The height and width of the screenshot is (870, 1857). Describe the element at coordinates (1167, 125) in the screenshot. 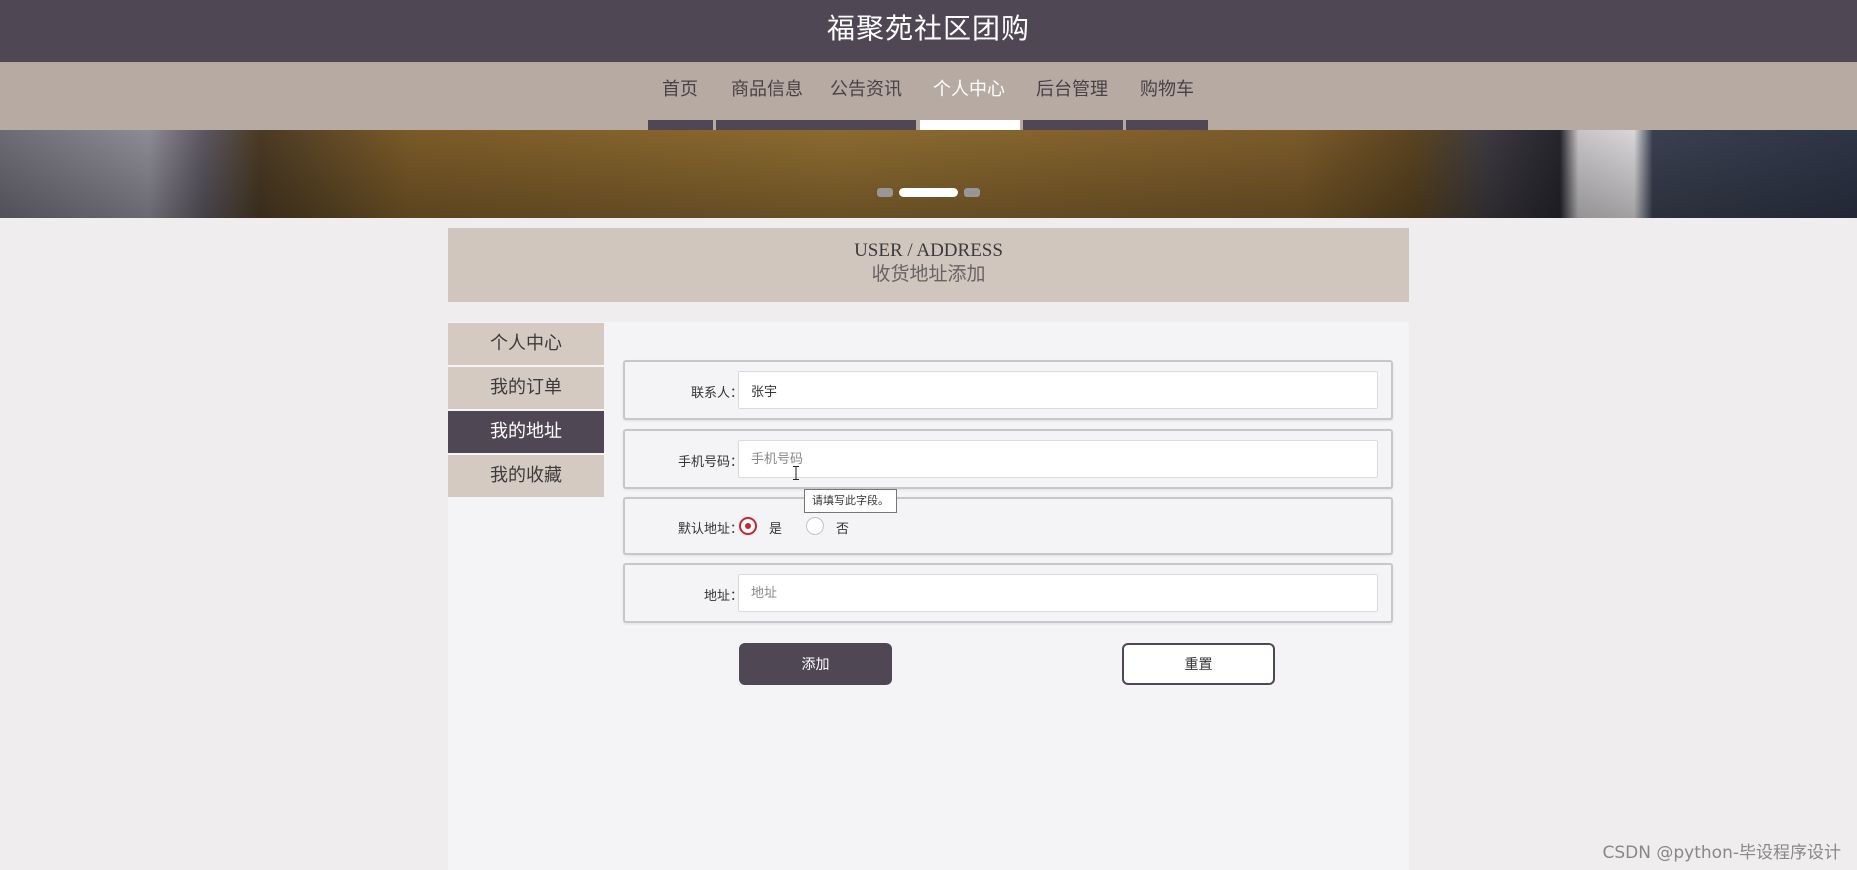

I see `nav-tab-cart` at that location.